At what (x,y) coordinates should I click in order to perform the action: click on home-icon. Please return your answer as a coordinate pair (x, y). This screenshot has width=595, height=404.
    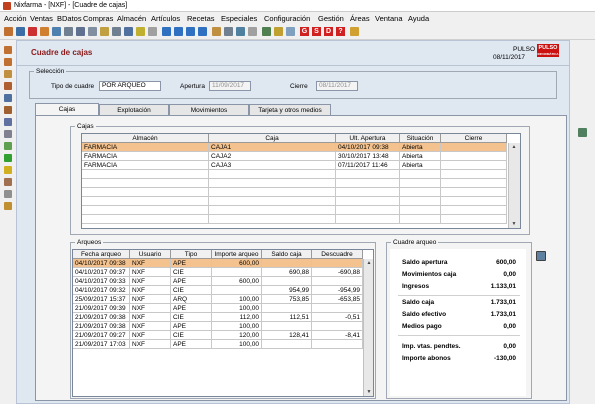
    Looking at the image, I should click on (8, 31).